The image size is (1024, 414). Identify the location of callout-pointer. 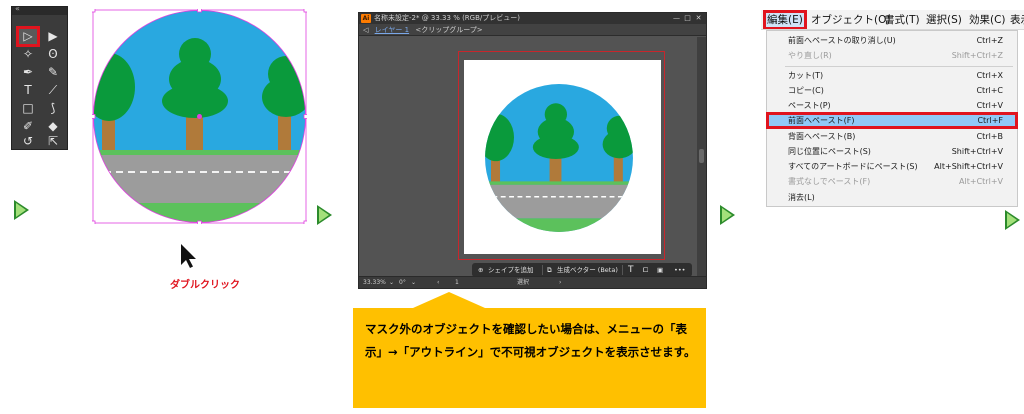
(449, 300).